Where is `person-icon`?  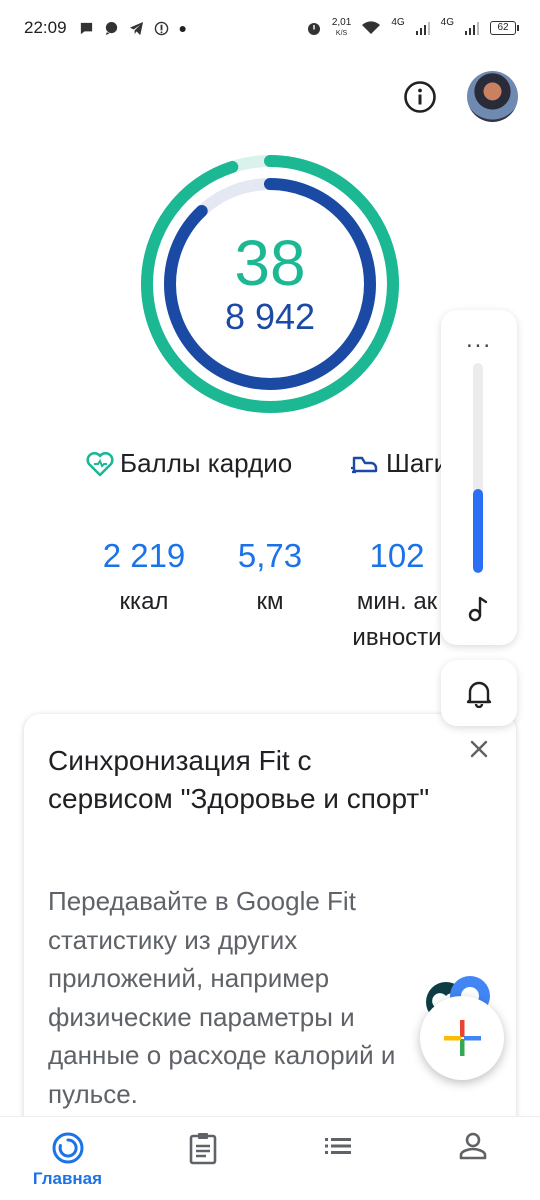
person-icon is located at coordinates (472, 1146).